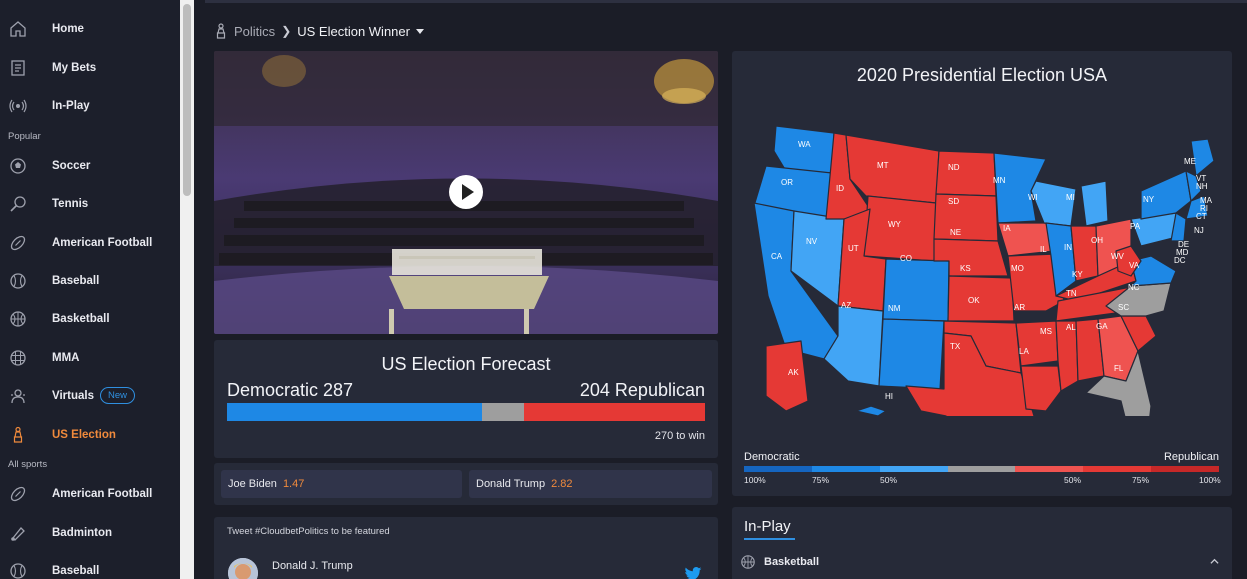 This screenshot has height=579, width=1247. I want to click on odd-name: Joe Biden, so click(252, 484).